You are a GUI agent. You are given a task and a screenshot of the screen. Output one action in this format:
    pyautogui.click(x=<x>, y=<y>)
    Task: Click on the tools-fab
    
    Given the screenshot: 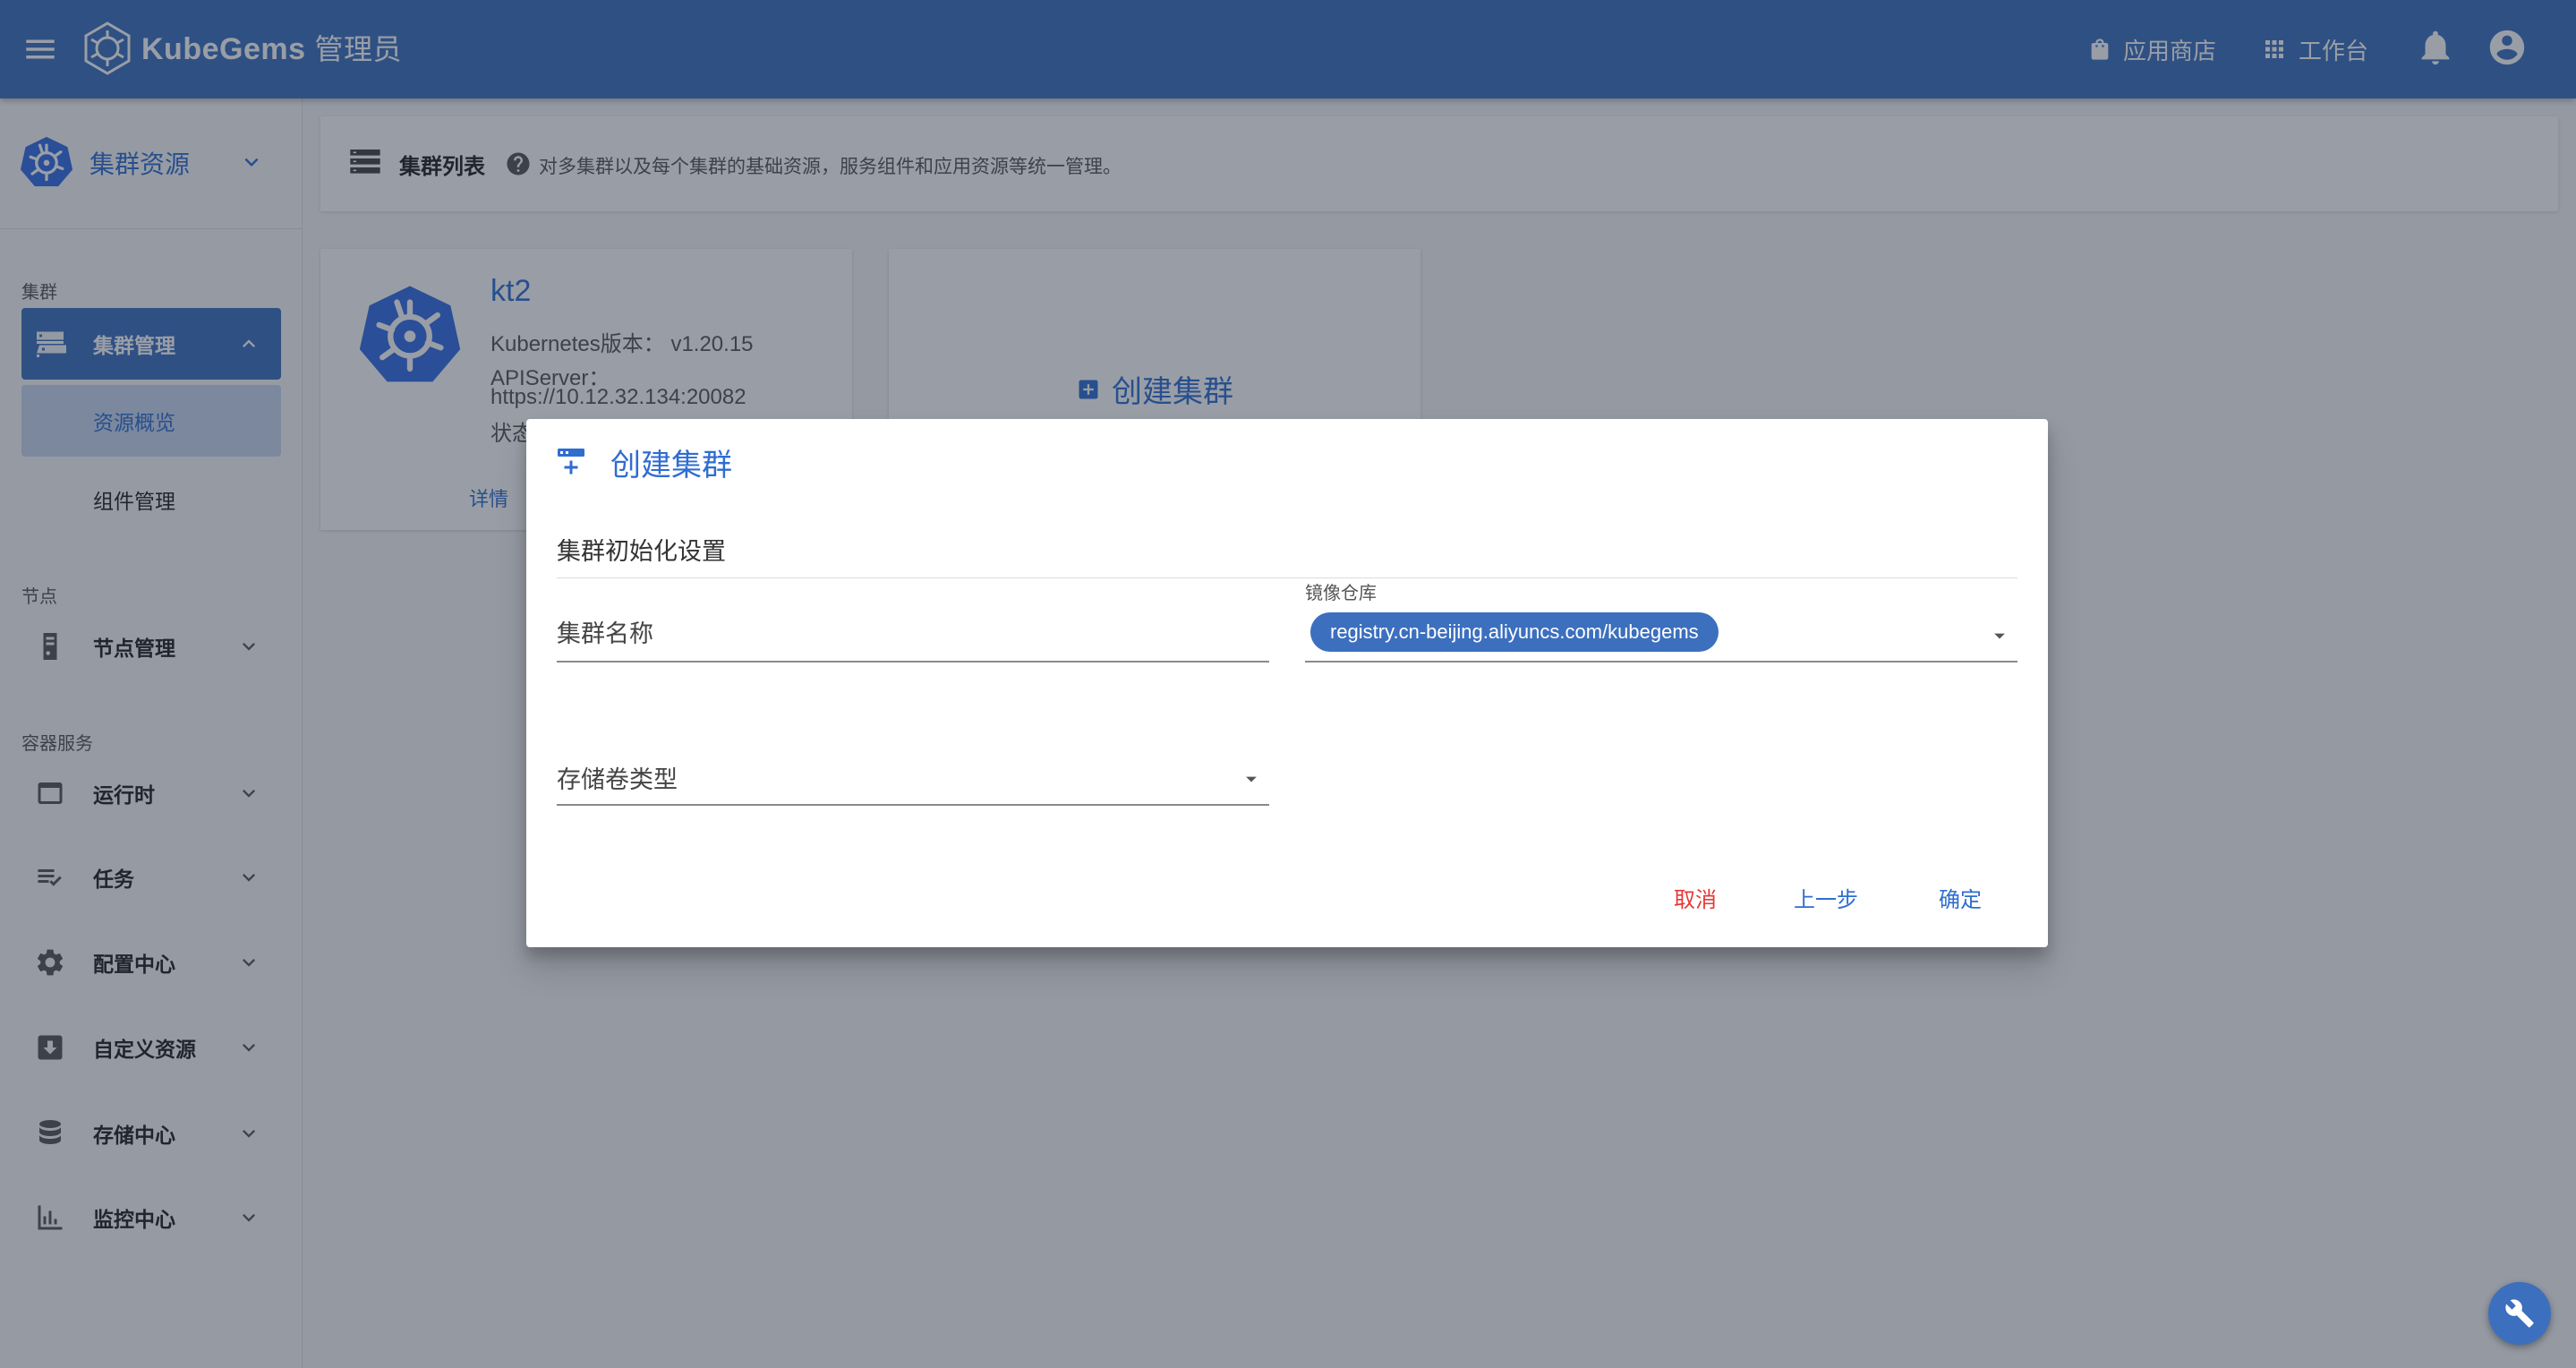 What is the action you would take?
    pyautogui.click(x=2519, y=1313)
    